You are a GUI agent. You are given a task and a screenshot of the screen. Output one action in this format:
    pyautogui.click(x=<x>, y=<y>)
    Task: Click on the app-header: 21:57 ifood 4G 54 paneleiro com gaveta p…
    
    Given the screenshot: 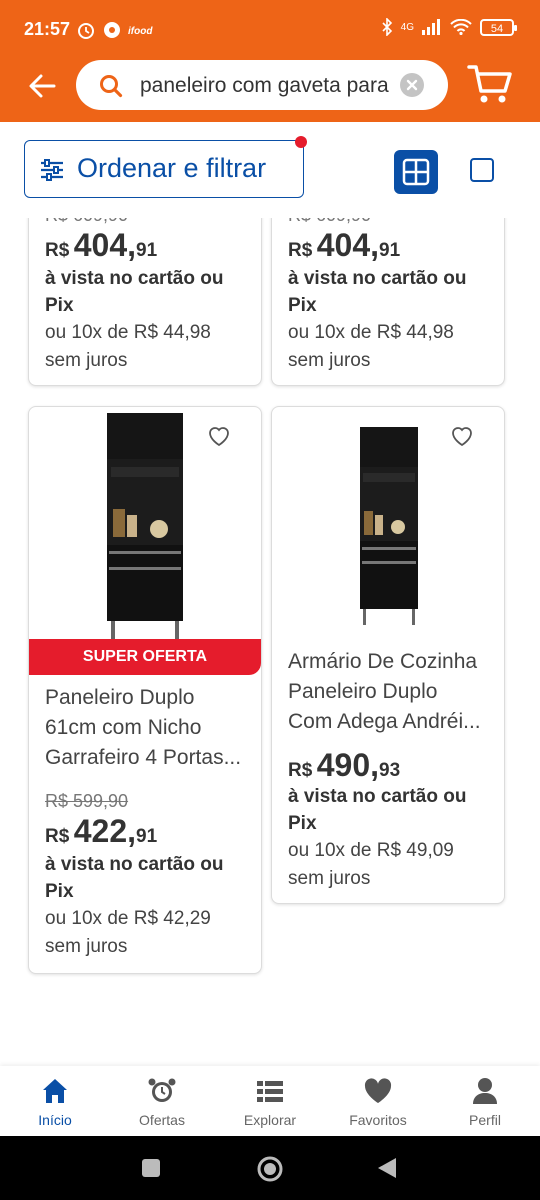 What is the action you would take?
    pyautogui.click(x=270, y=61)
    